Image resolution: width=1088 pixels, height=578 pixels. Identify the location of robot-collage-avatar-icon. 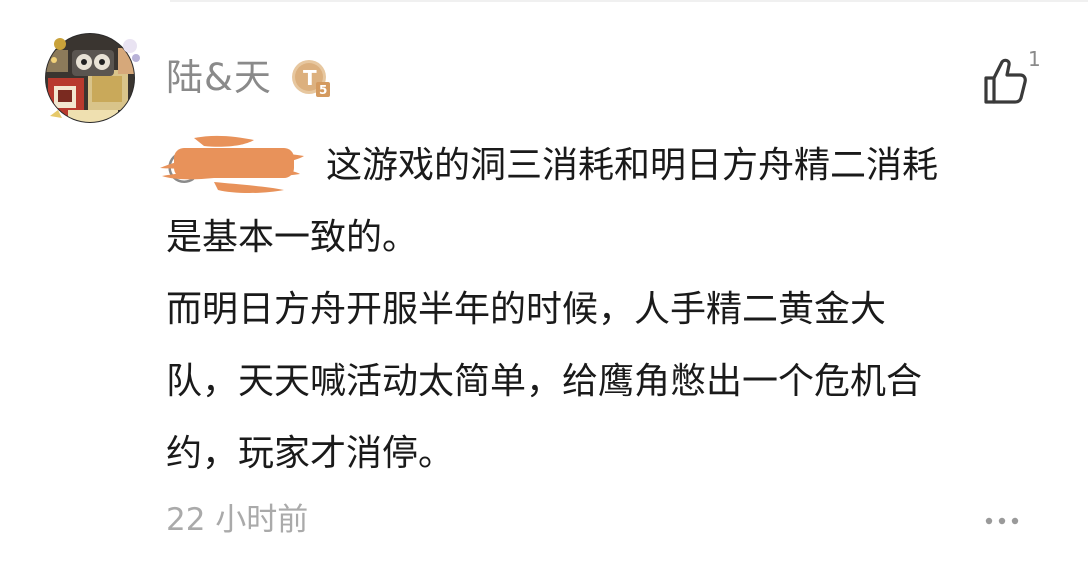
(92, 78).